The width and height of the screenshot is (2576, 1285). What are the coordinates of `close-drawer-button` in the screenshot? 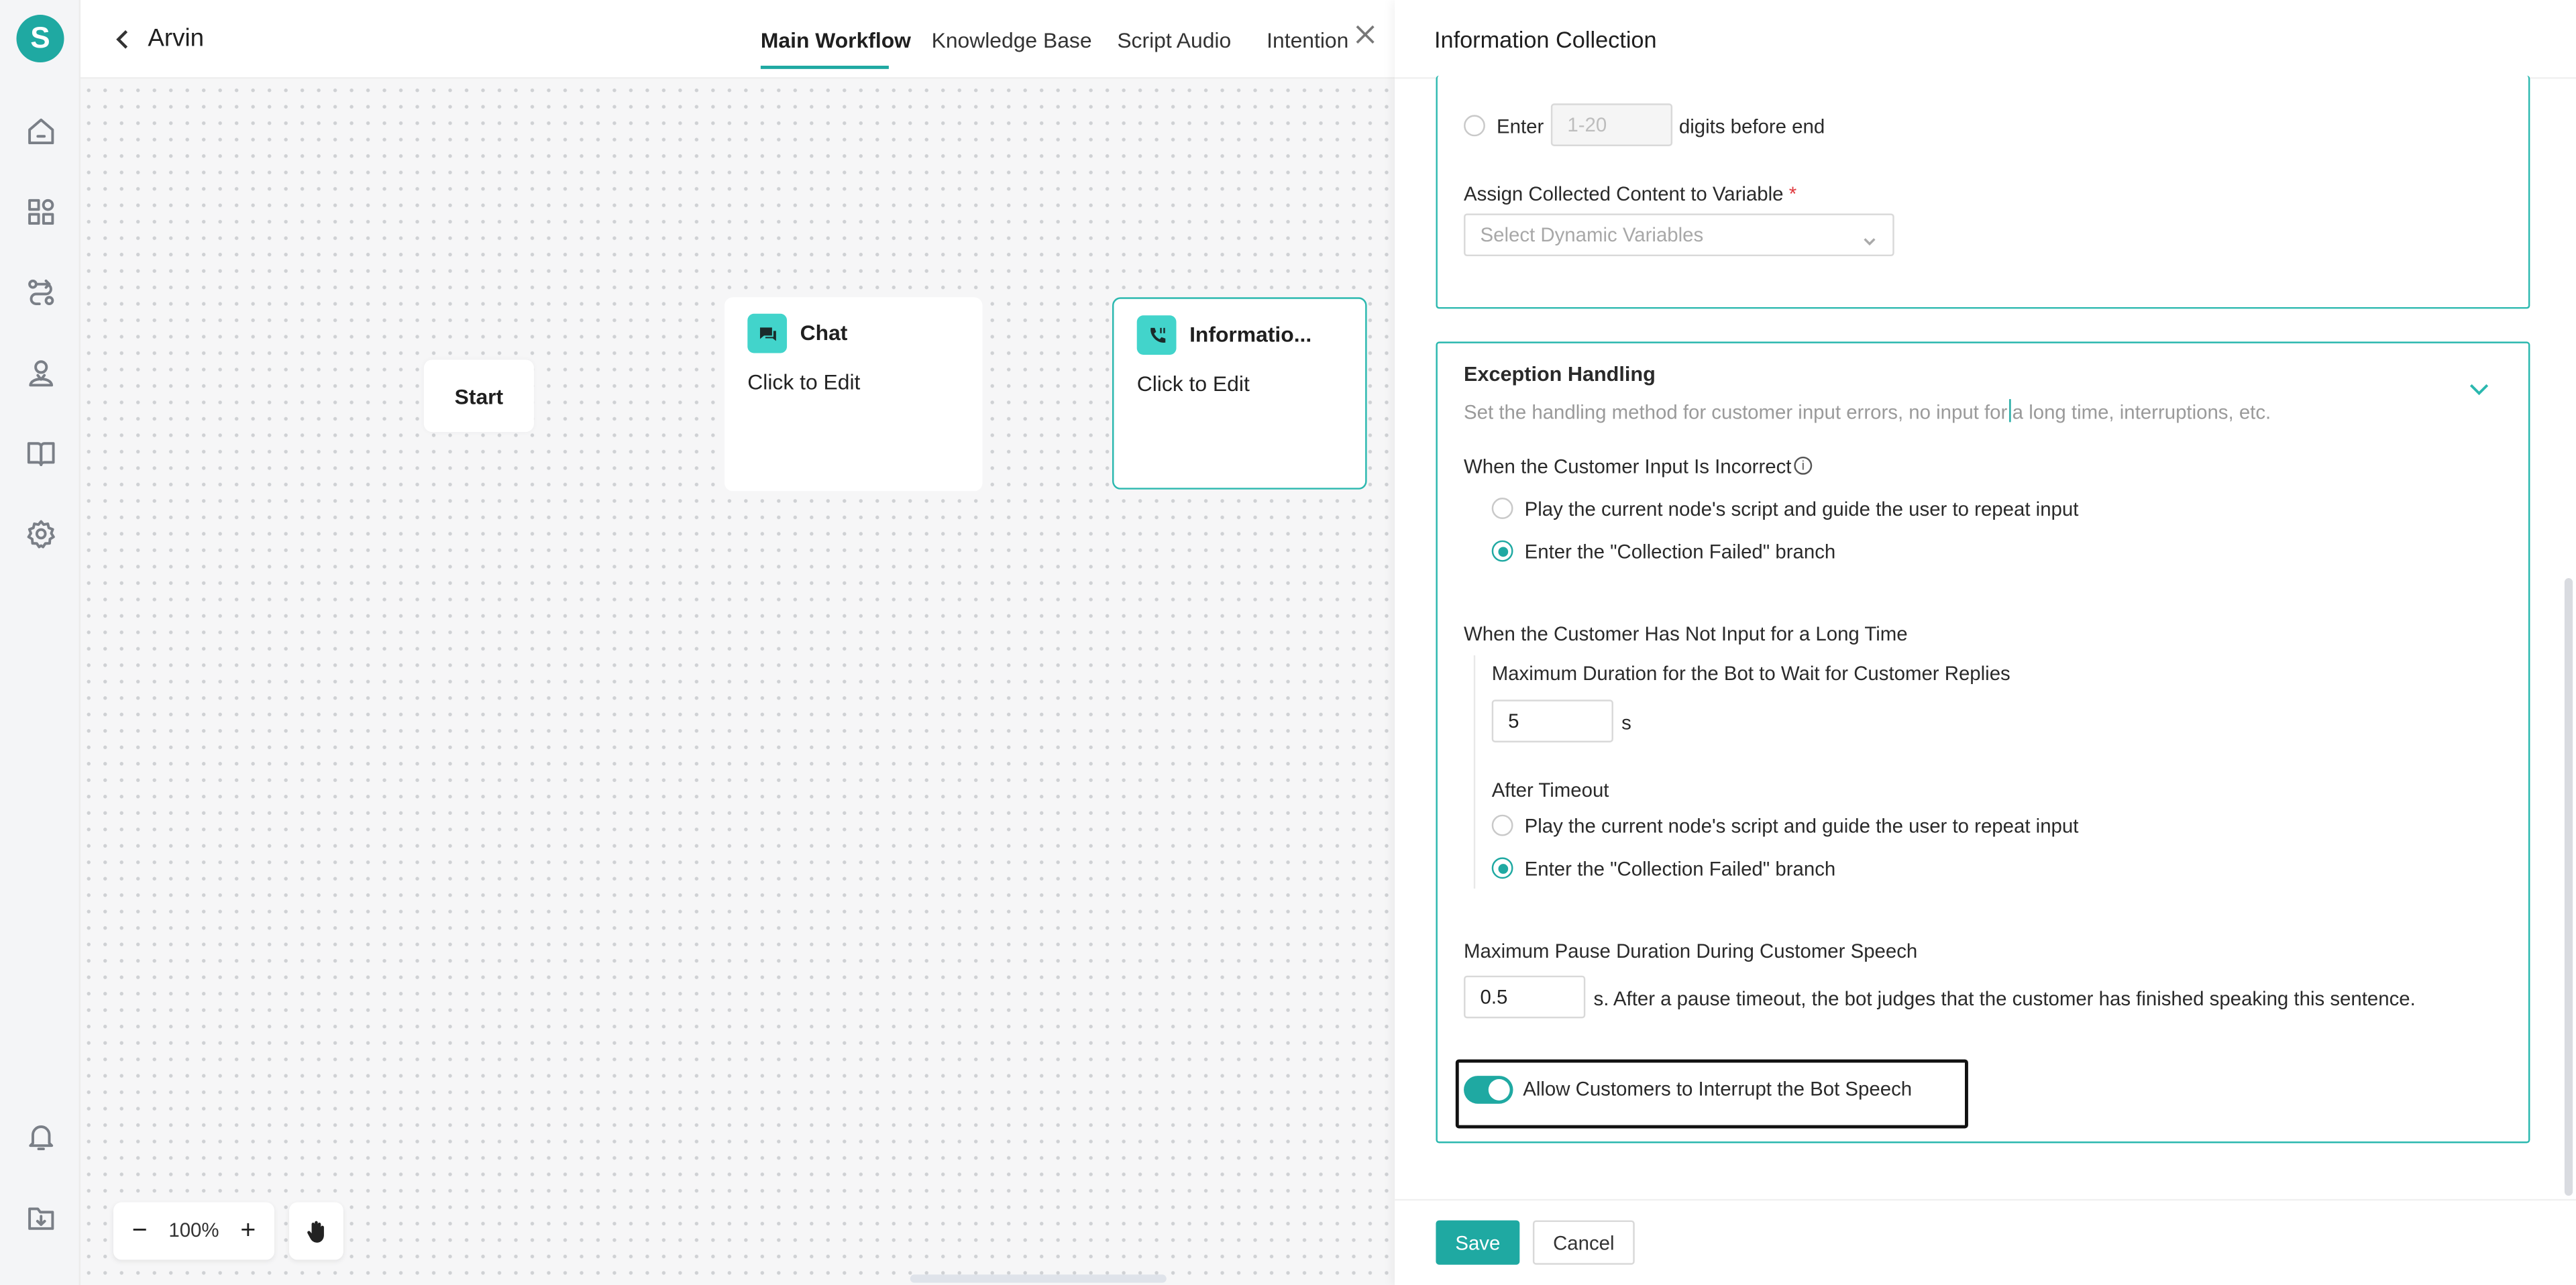 It's located at (1366, 34).